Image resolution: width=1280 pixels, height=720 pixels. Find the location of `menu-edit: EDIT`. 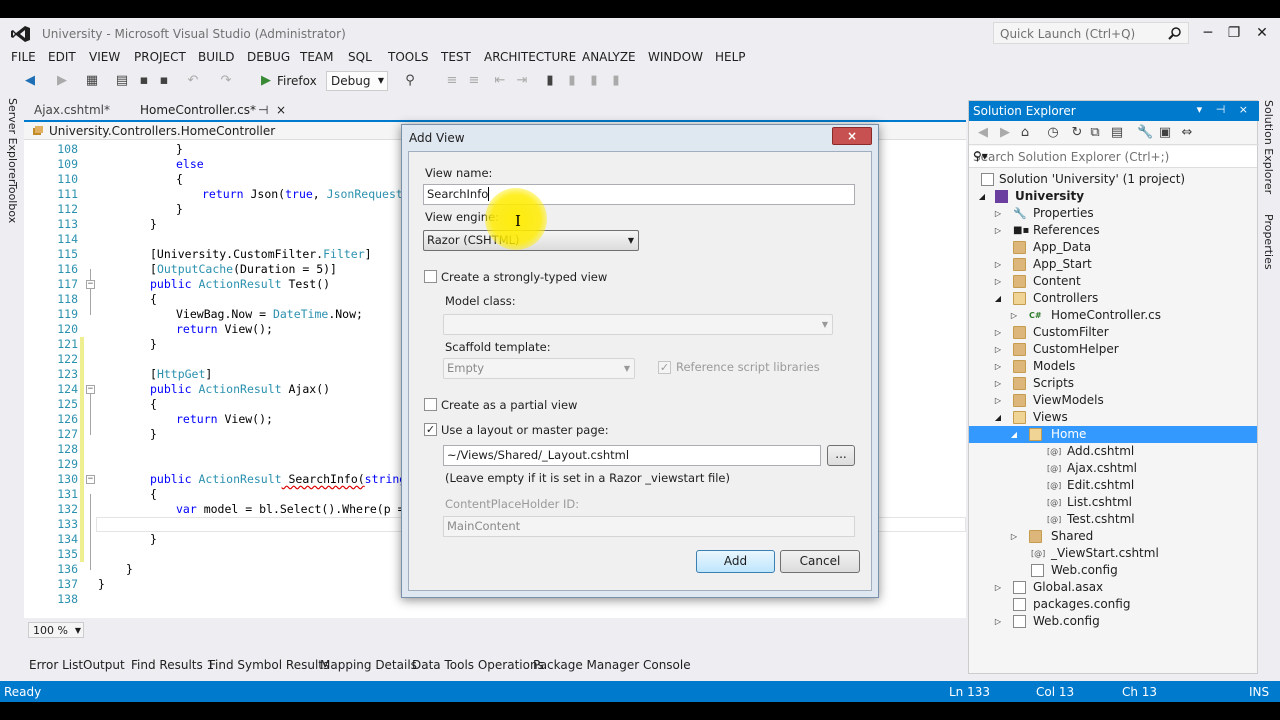

menu-edit: EDIT is located at coordinates (62, 57).